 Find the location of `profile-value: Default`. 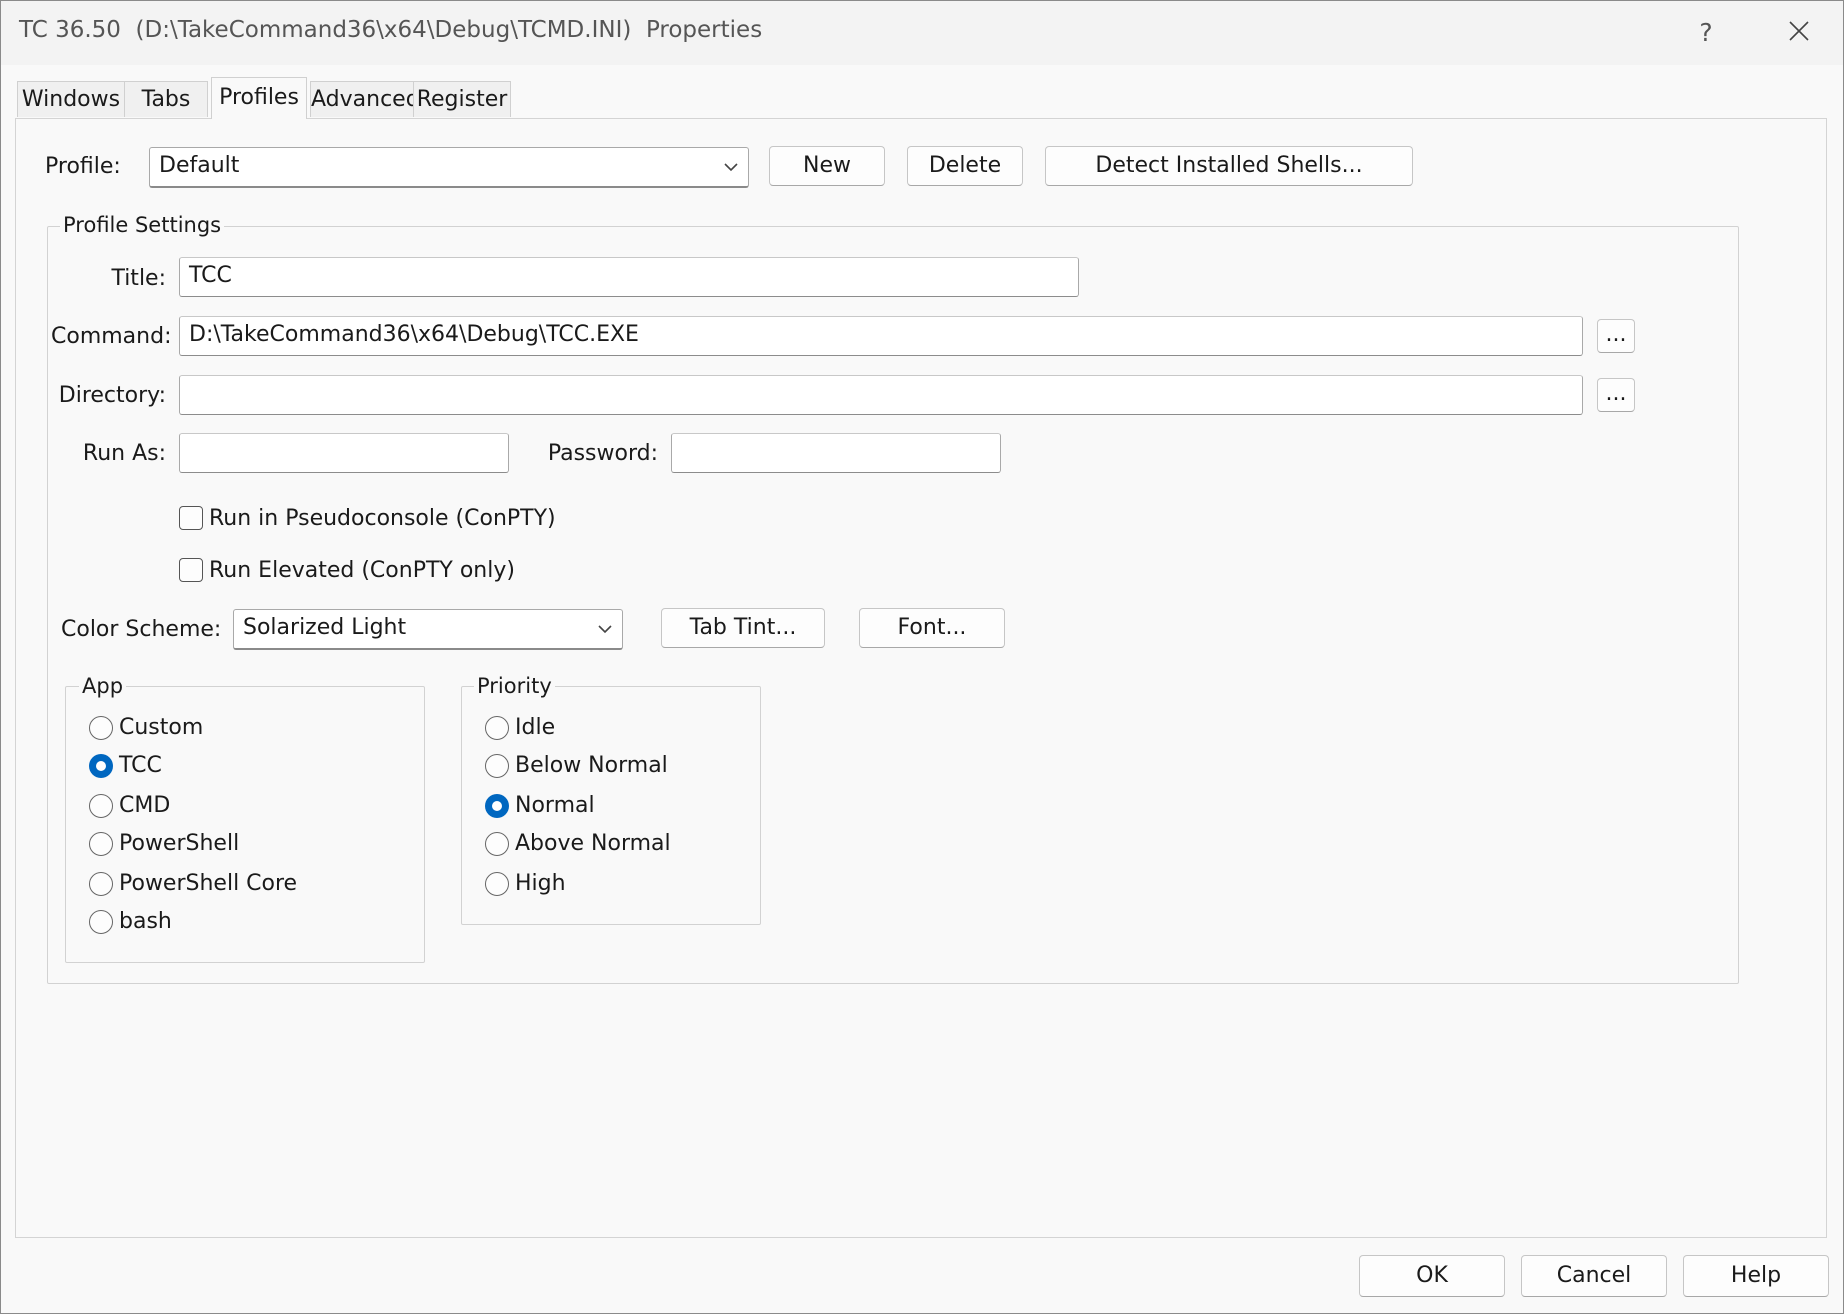

profile-value: Default is located at coordinates (199, 165).